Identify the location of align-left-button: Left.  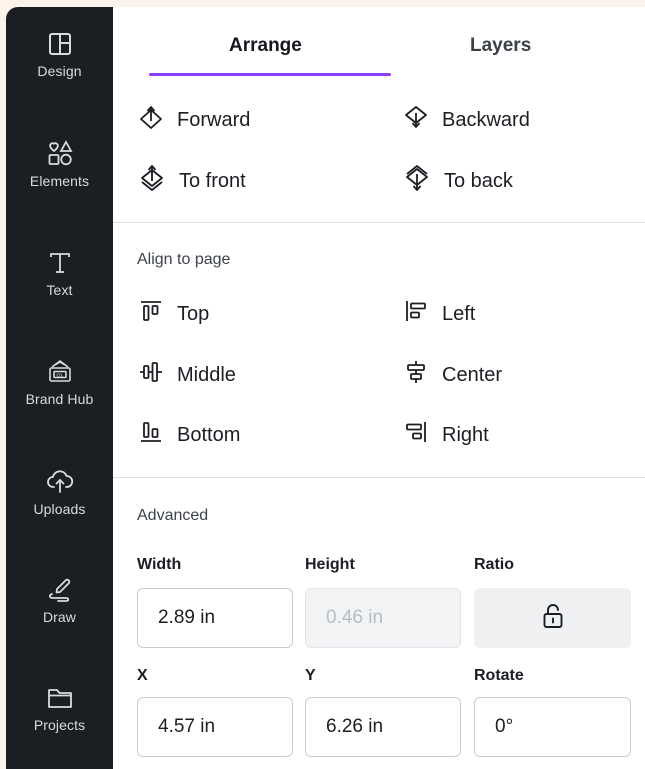
(439, 314).